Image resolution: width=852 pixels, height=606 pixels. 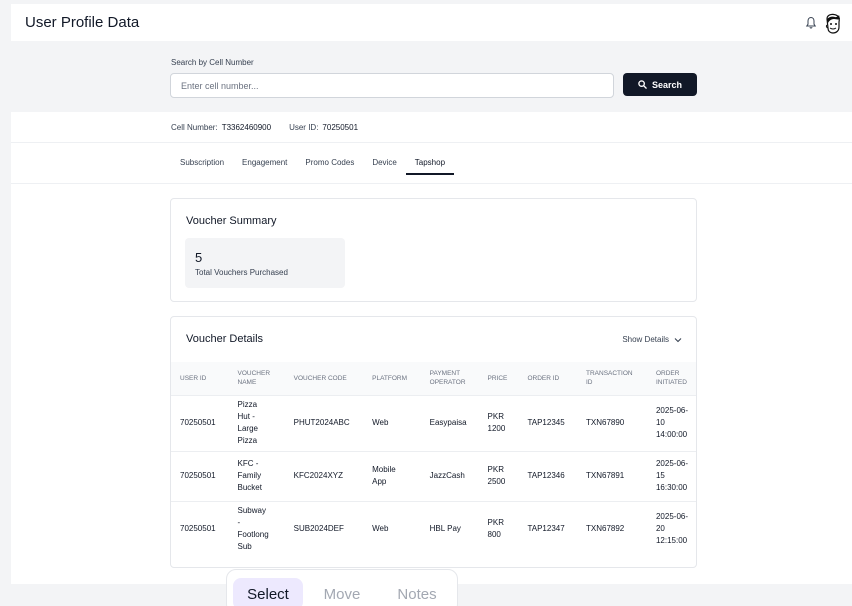 I want to click on floating-toolbar: Select Move Notes, so click(x=342, y=587).